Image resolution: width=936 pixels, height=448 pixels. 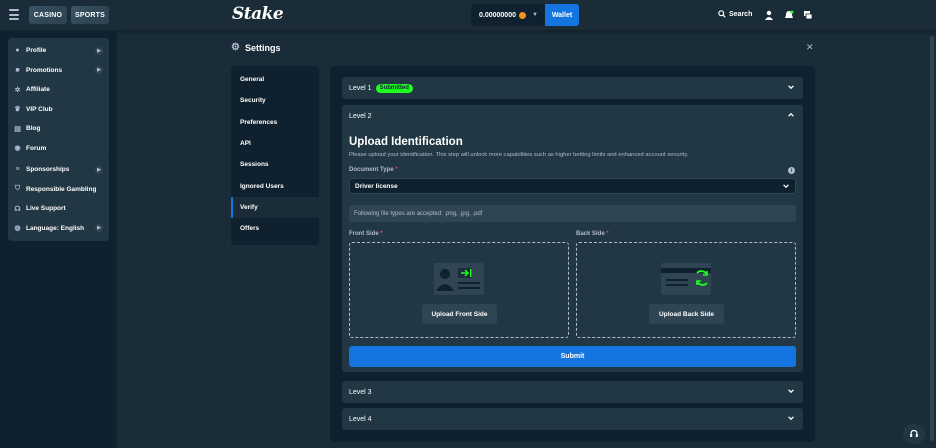 I want to click on user-icon, so click(x=769, y=15).